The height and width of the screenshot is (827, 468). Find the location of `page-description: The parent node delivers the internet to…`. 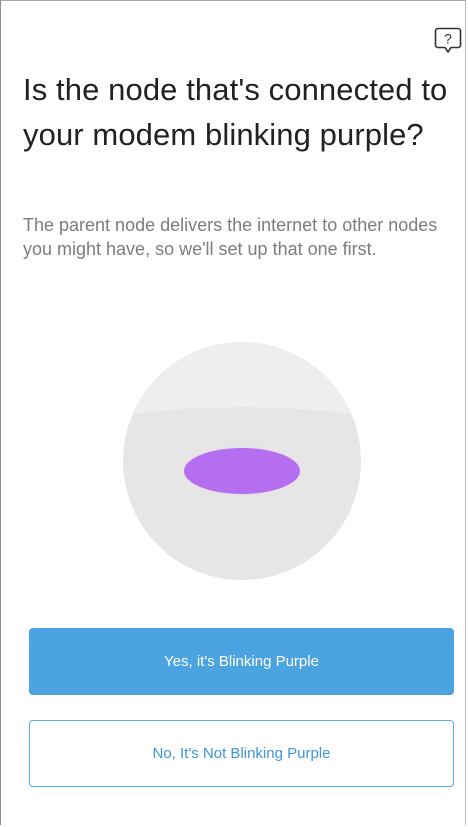

page-description: The parent node delivers the internet to… is located at coordinates (230, 237).